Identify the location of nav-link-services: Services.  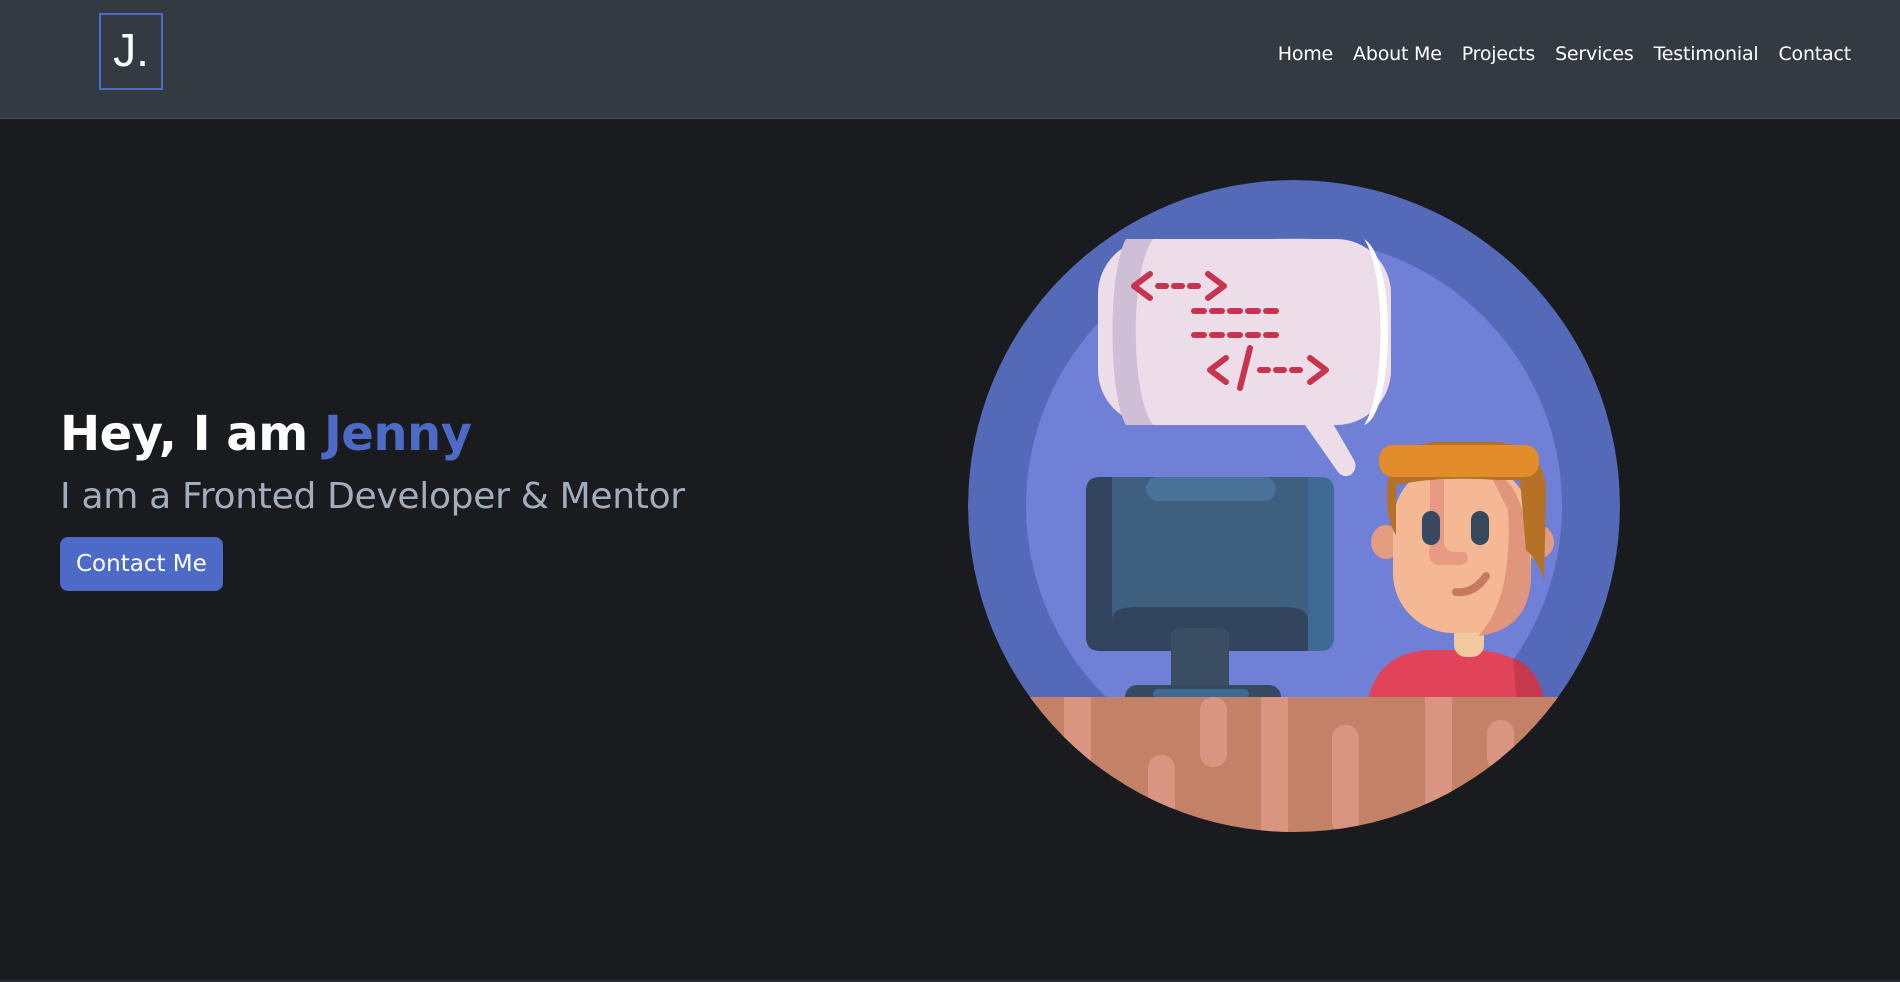
(1594, 54).